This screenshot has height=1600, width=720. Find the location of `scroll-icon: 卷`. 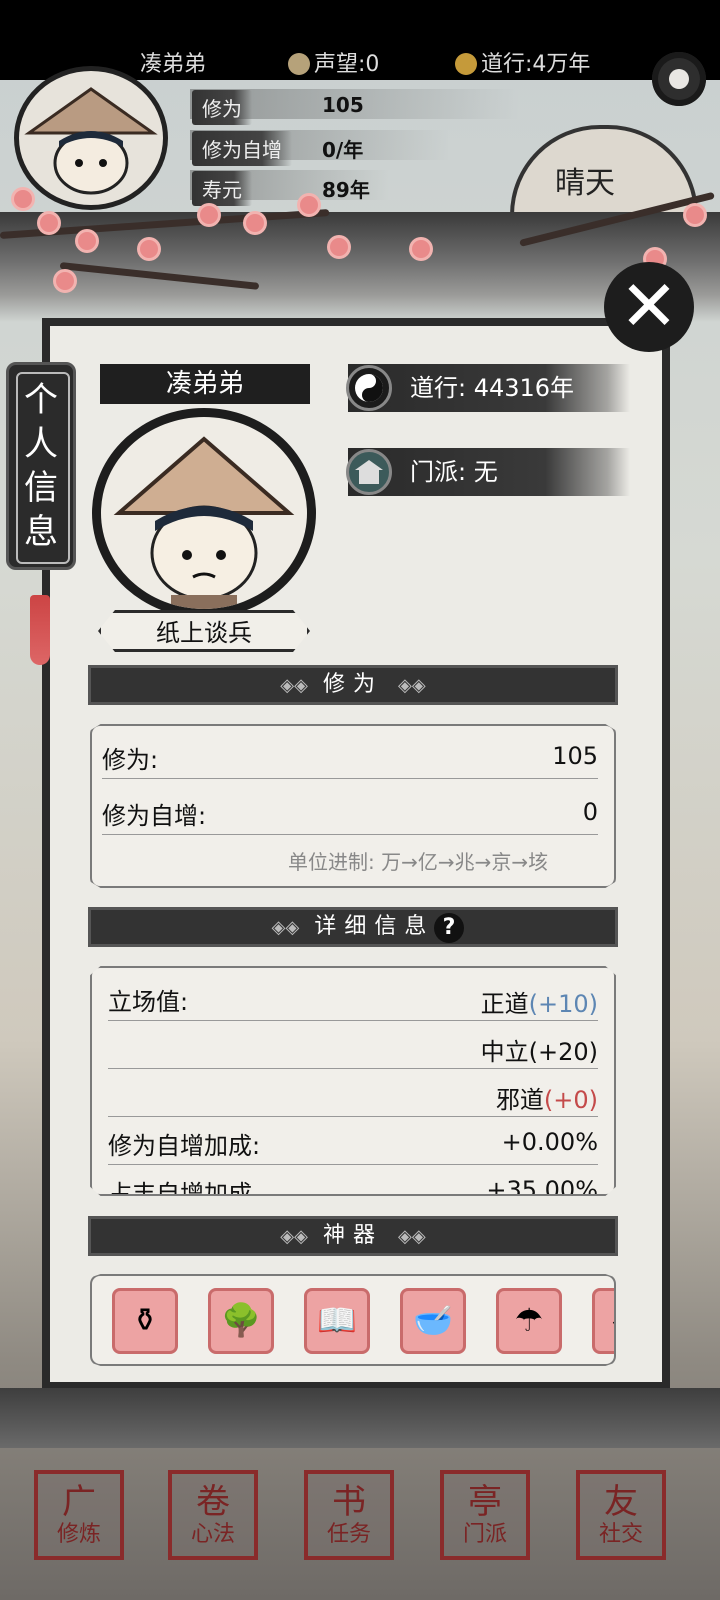

scroll-icon: 卷 is located at coordinates (213, 1502).